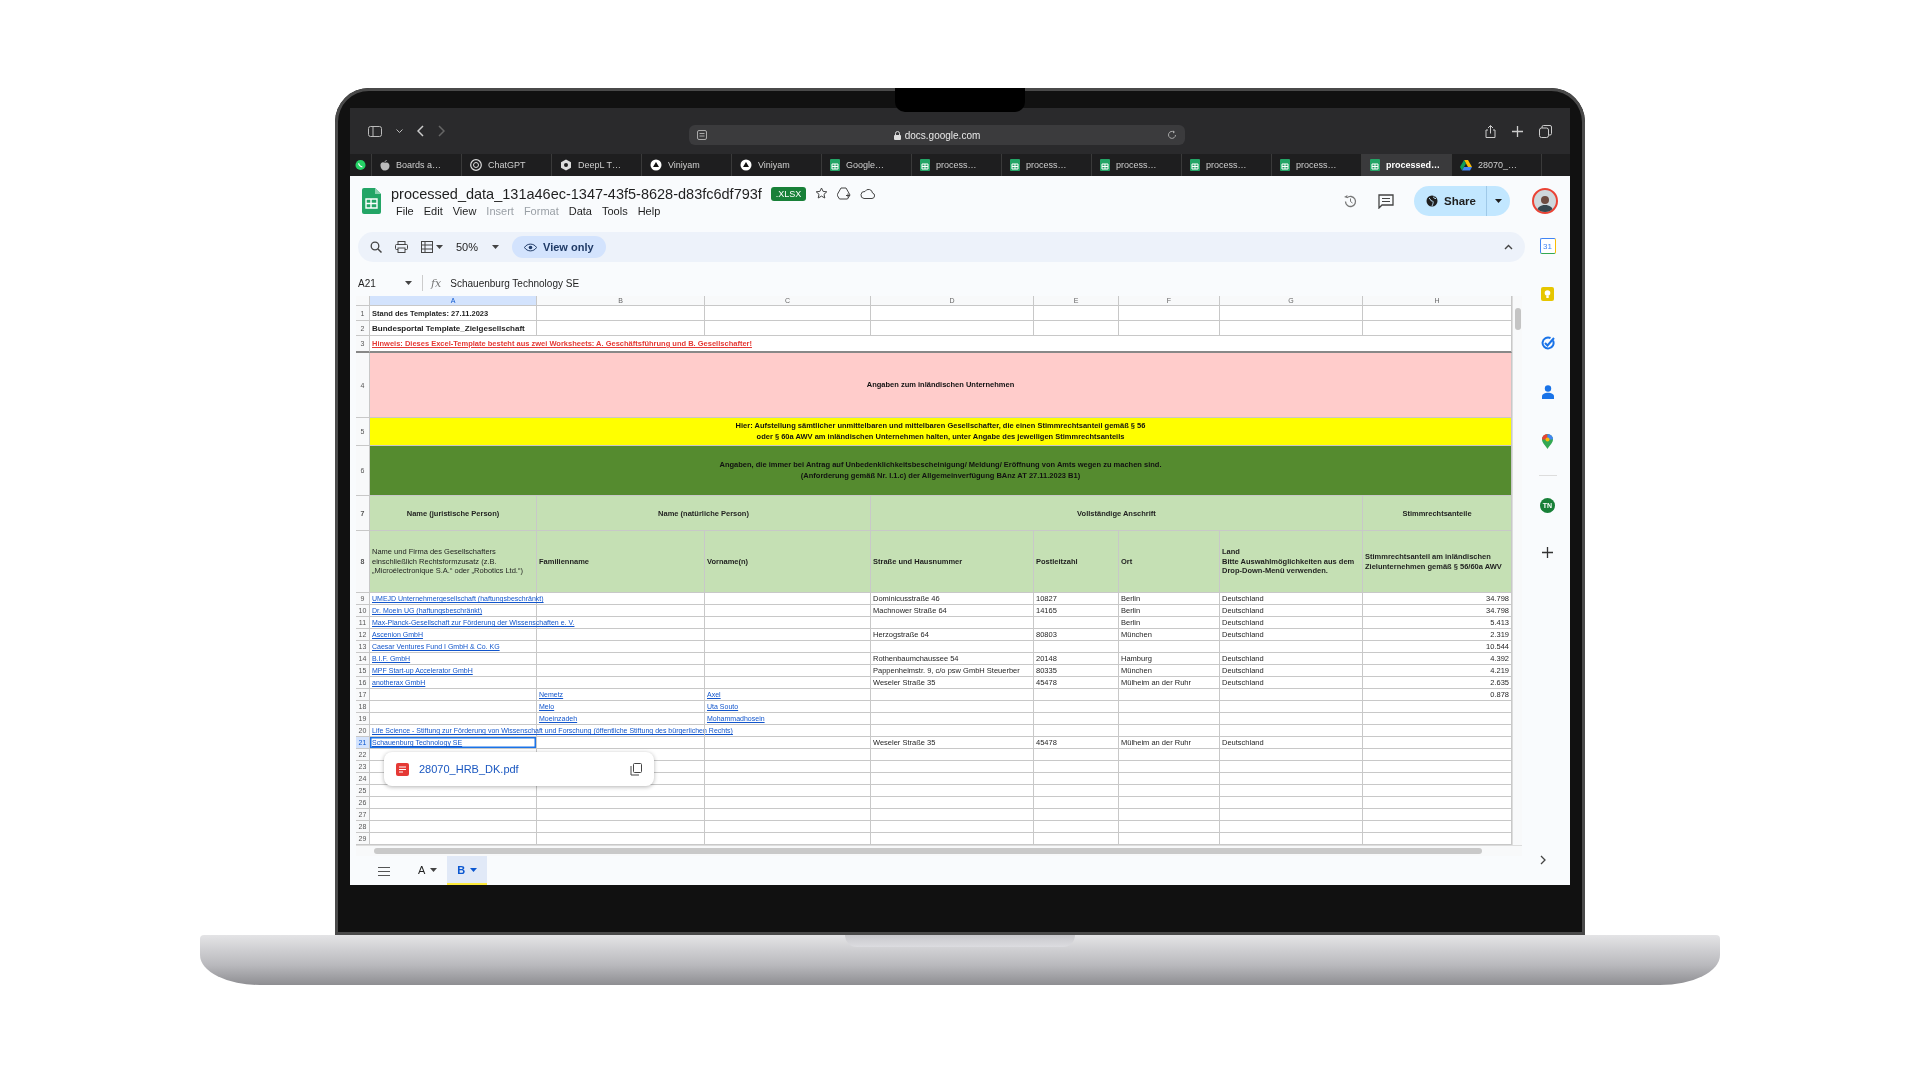 This screenshot has width=1920, height=1080. Describe the element at coordinates (580, 210) in the screenshot. I see `menu-item: Data` at that location.